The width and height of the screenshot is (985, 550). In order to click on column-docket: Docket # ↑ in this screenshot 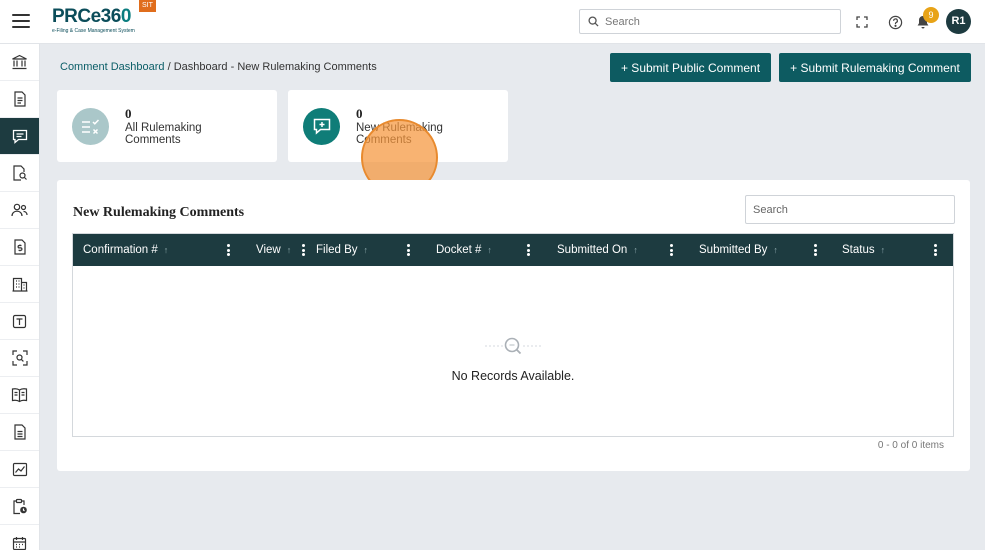, I will do `click(464, 250)`.